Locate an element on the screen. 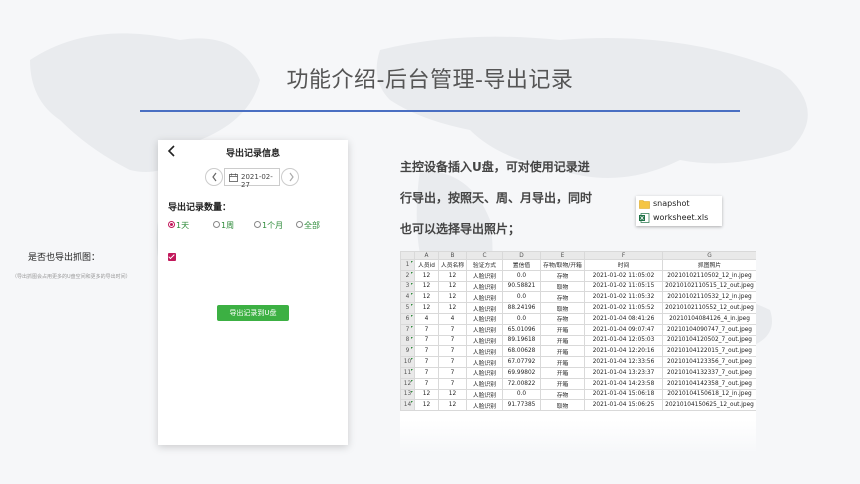 The image size is (860, 484). table-cell: 90.58821 is located at coordinates (521, 286).